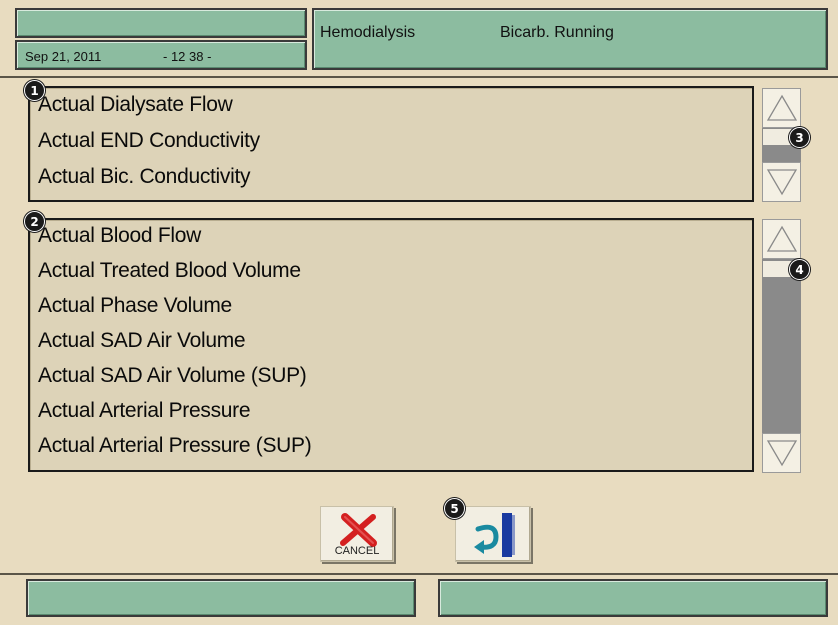 This screenshot has width=838, height=625. I want to click on callout-badge-5: 5, so click(454, 508).